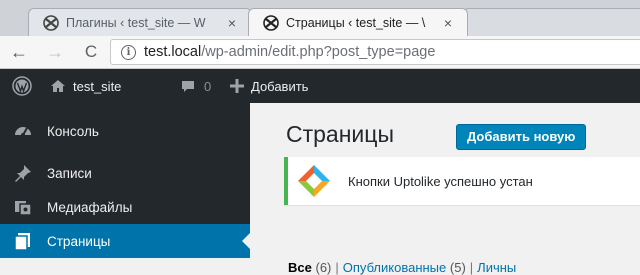 The image size is (640, 275). What do you see at coordinates (237, 86) in the screenshot?
I see `plus-icon` at bounding box center [237, 86].